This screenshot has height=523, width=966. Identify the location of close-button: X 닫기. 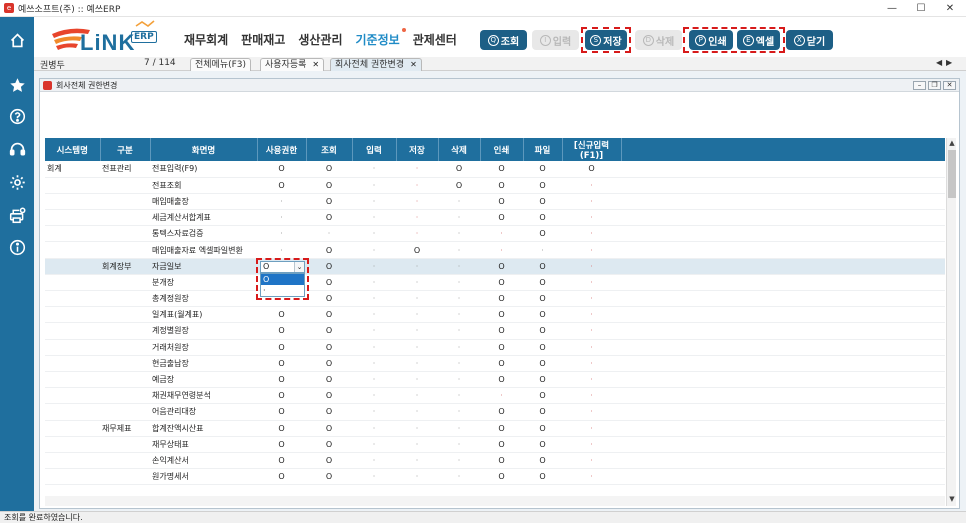
(809, 40).